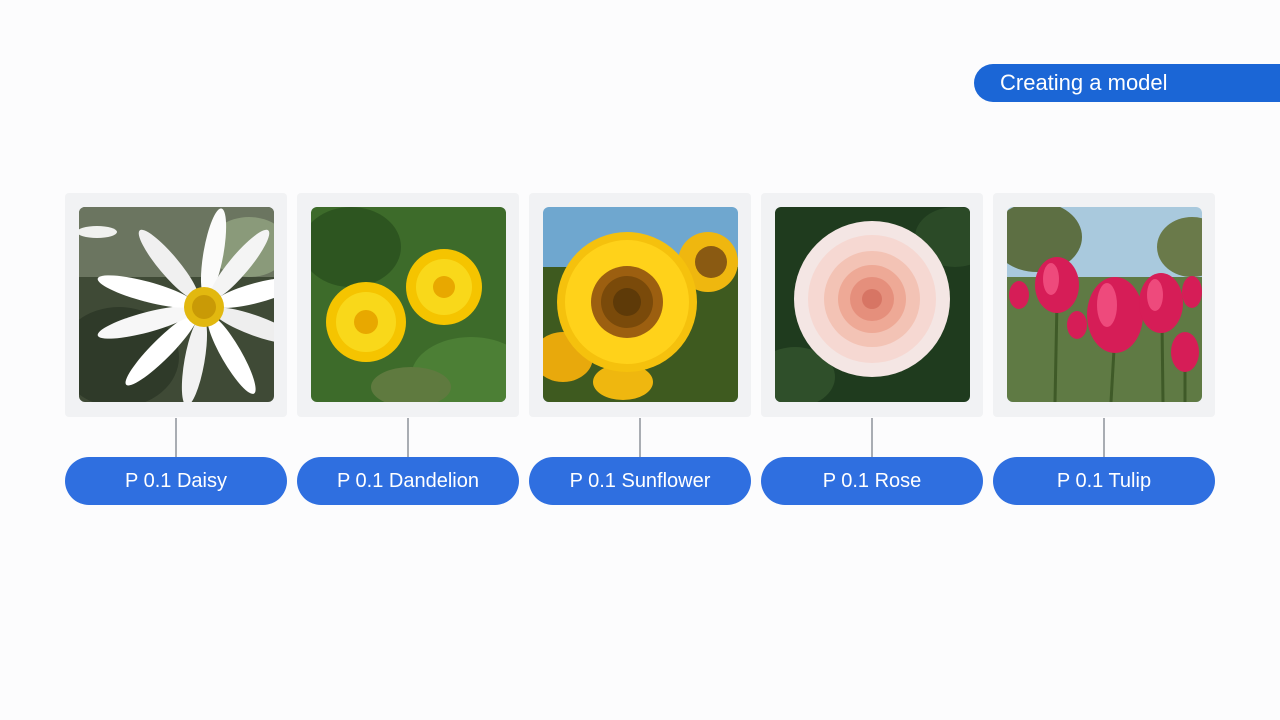  I want to click on flower-card-tulip, so click(1104, 305).